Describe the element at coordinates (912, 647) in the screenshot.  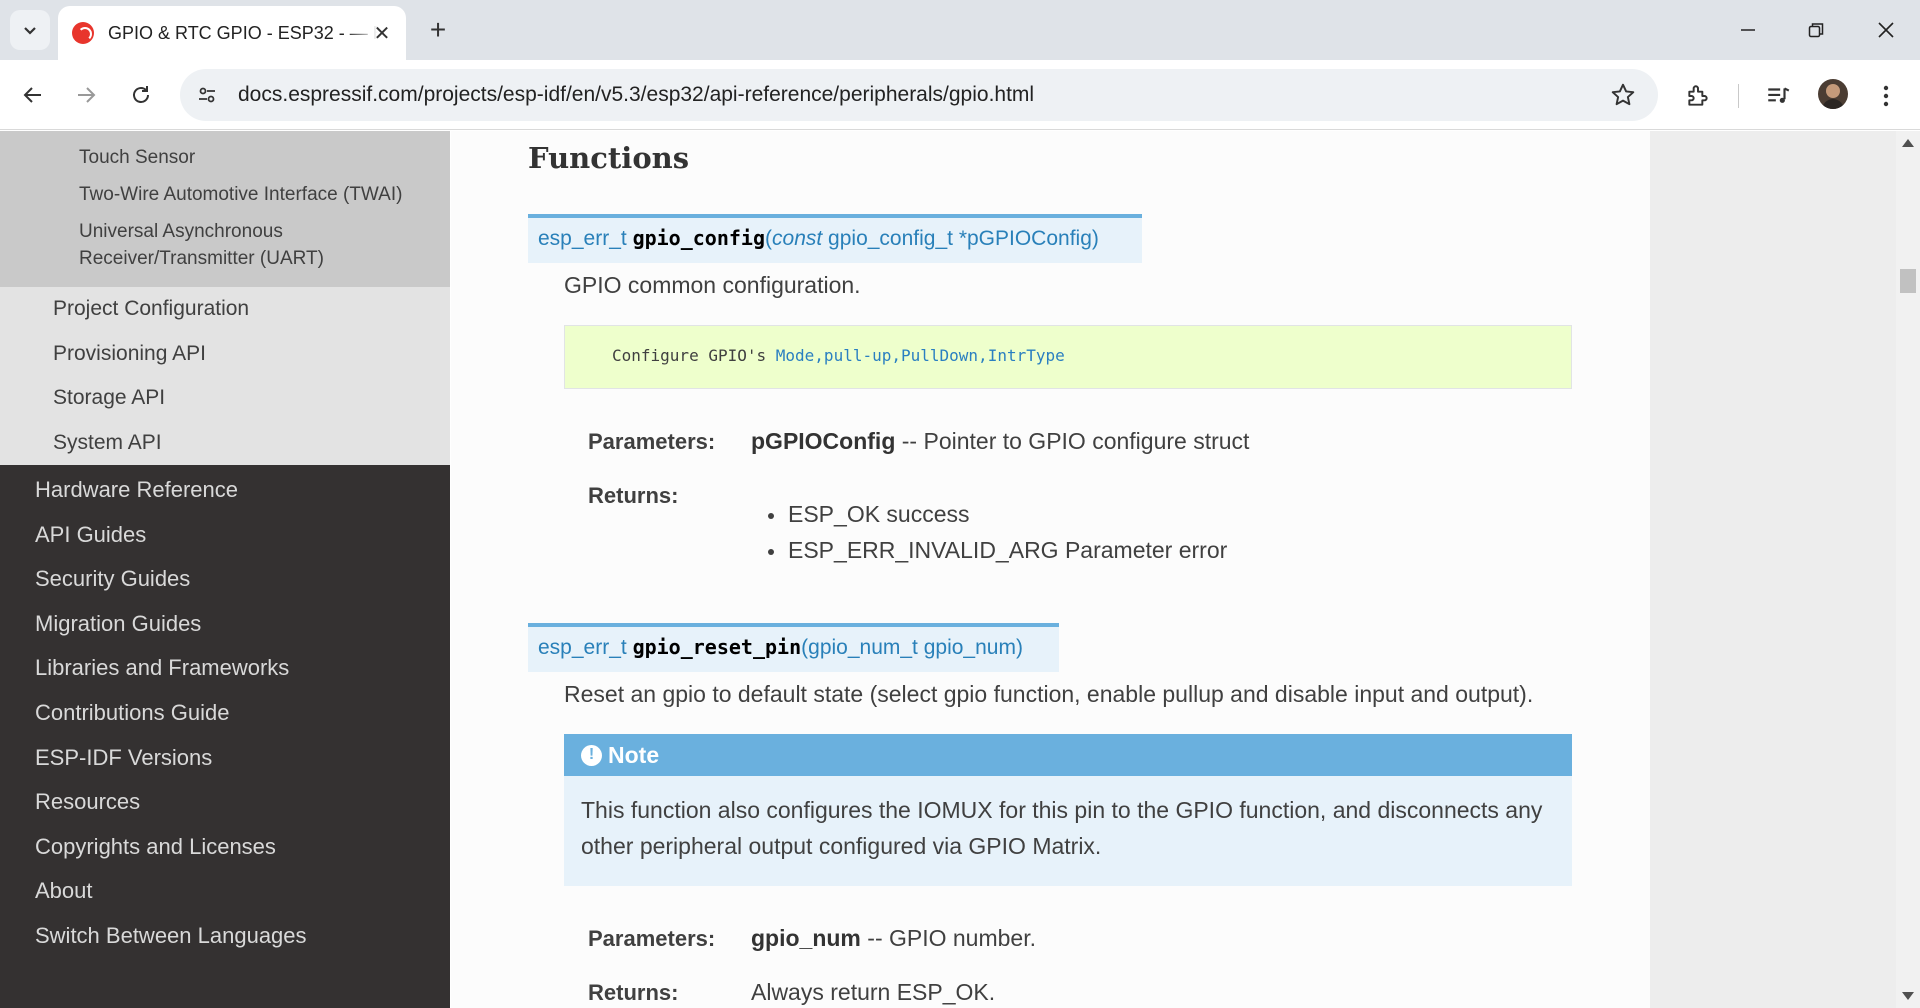
I see `param-signature: (gpio_num_t gpio_num)` at that location.